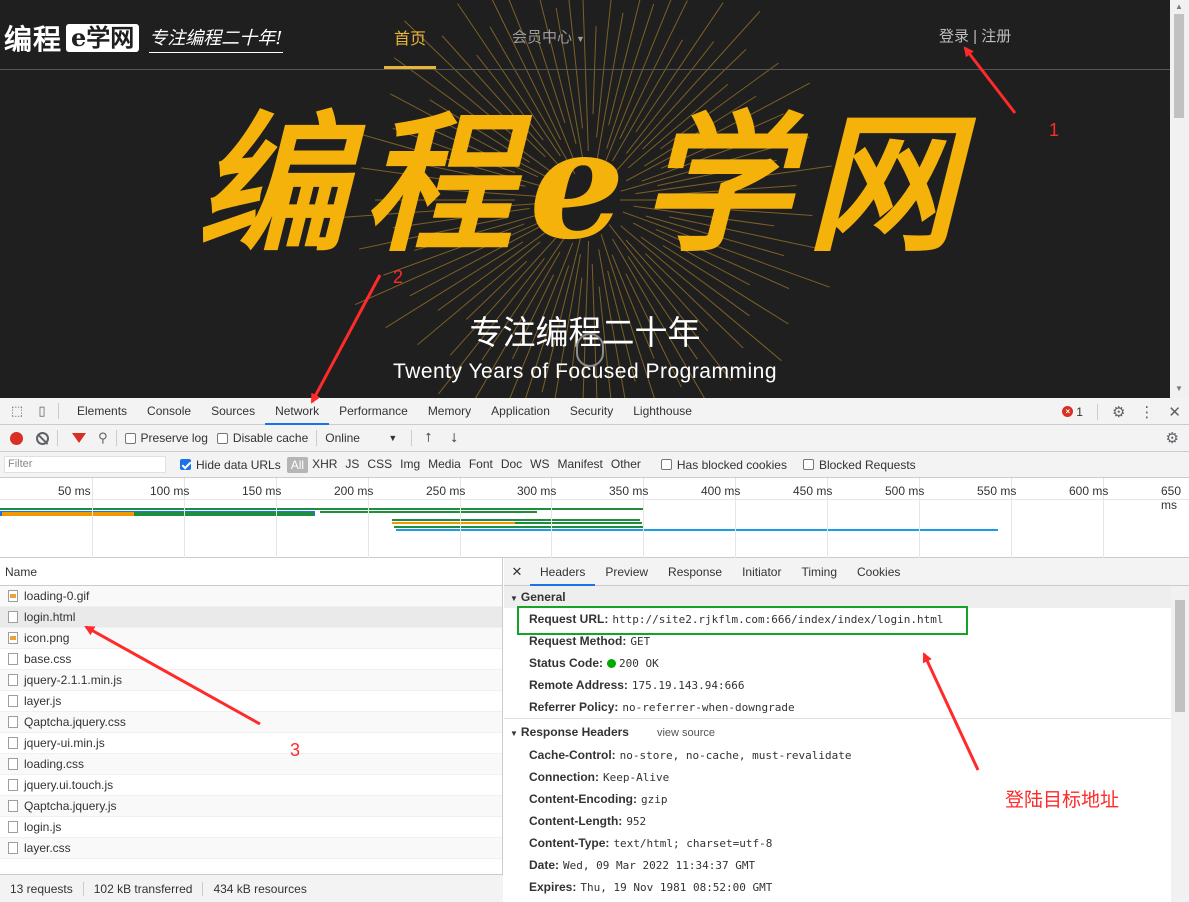 This screenshot has height=902, width=1189. I want to click on request-row: Qaptcha.jquery.js, so click(251, 806).